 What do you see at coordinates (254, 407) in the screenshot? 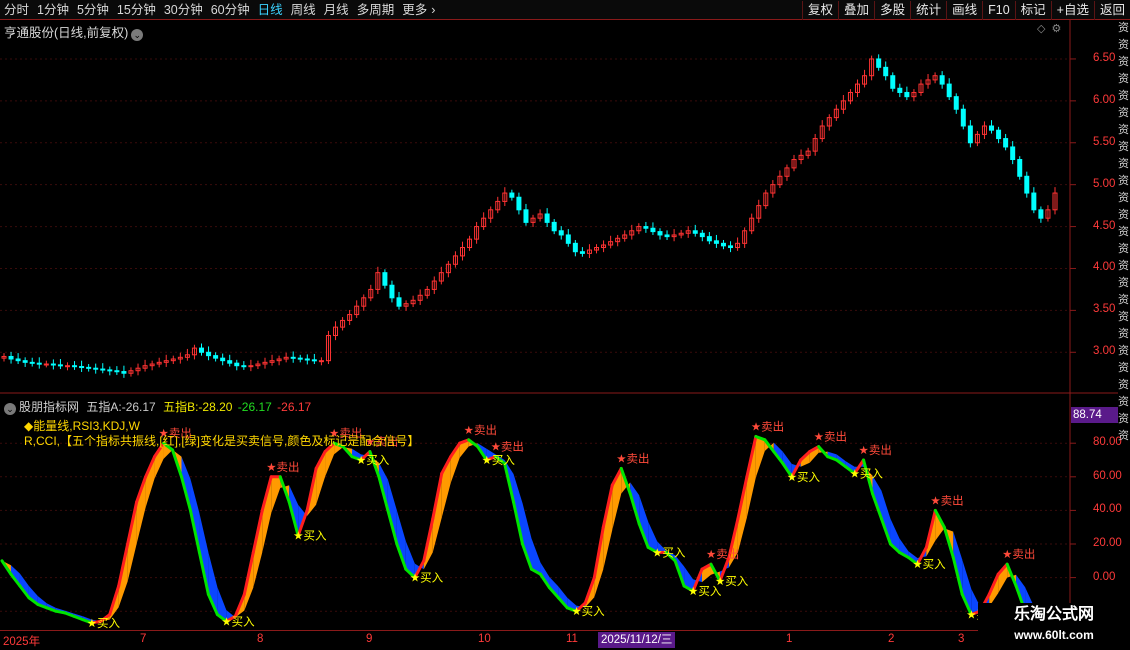
I see `value-green: -26.17` at bounding box center [254, 407].